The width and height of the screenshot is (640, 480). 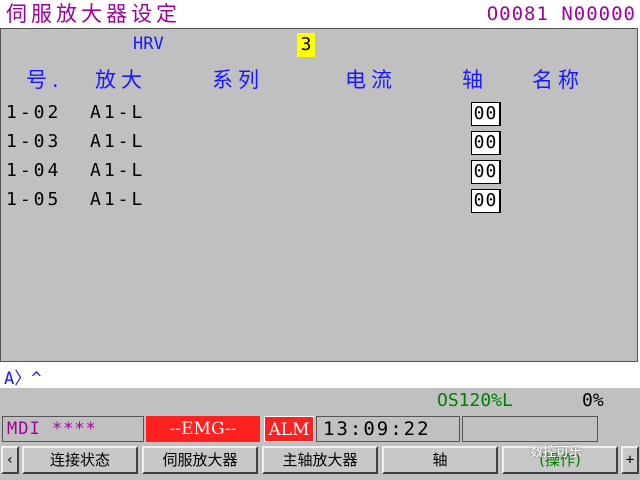 What do you see at coordinates (45, 80) in the screenshot?
I see `column-header-number: 号.` at bounding box center [45, 80].